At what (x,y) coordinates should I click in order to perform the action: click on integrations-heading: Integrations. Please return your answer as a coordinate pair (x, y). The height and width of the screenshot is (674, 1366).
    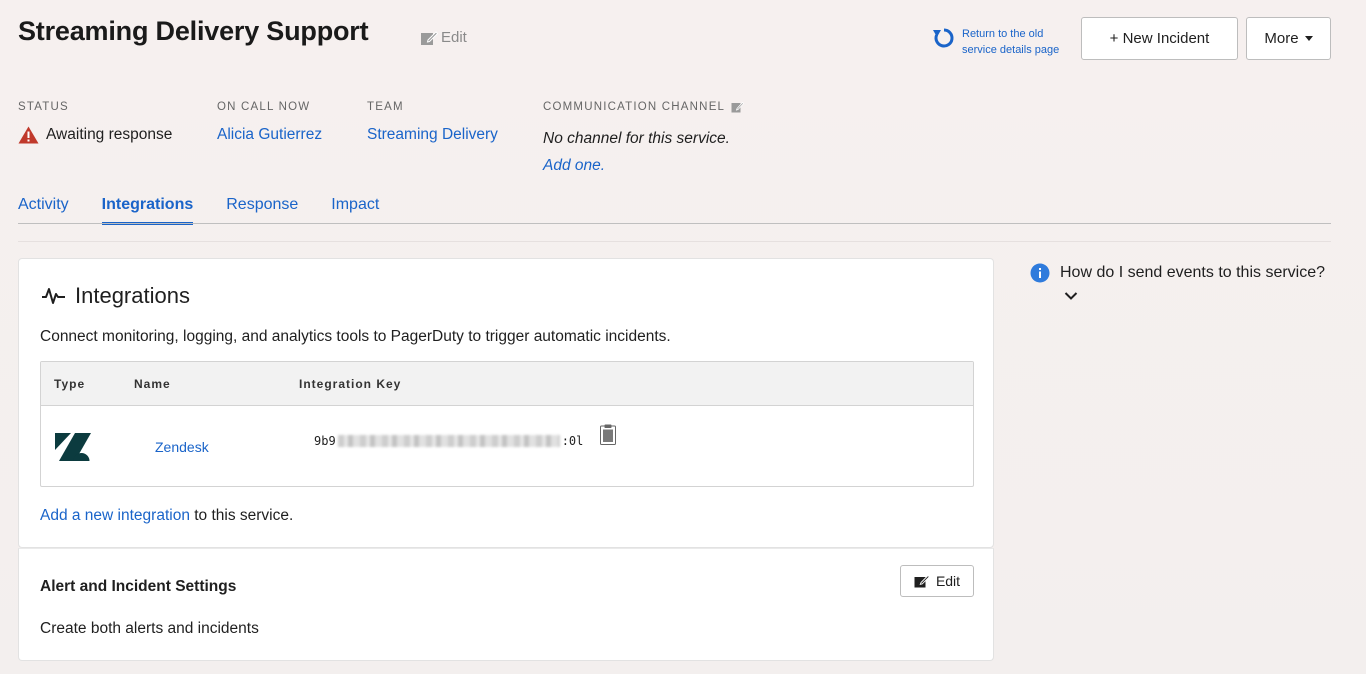
    Looking at the image, I should click on (115, 296).